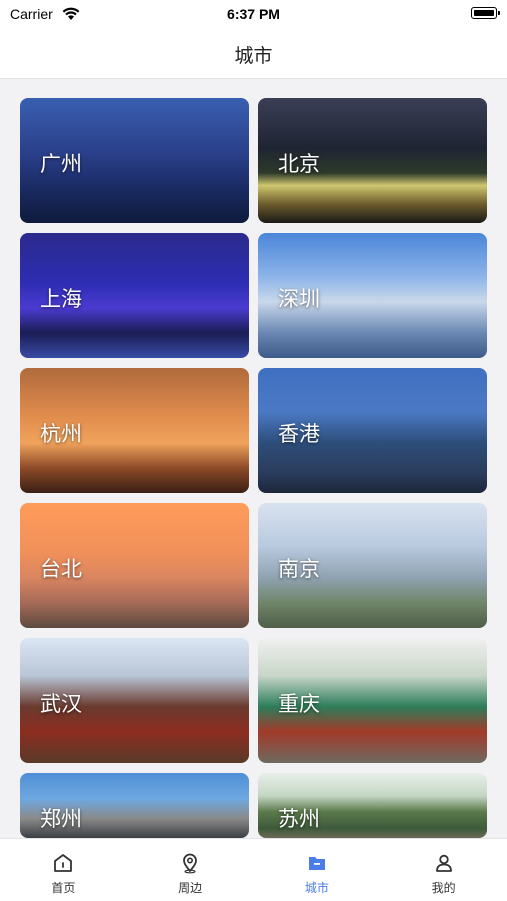 The width and height of the screenshot is (507, 901). Describe the element at coordinates (372, 295) in the screenshot. I see `city-card-shenzhen: 深圳` at that location.